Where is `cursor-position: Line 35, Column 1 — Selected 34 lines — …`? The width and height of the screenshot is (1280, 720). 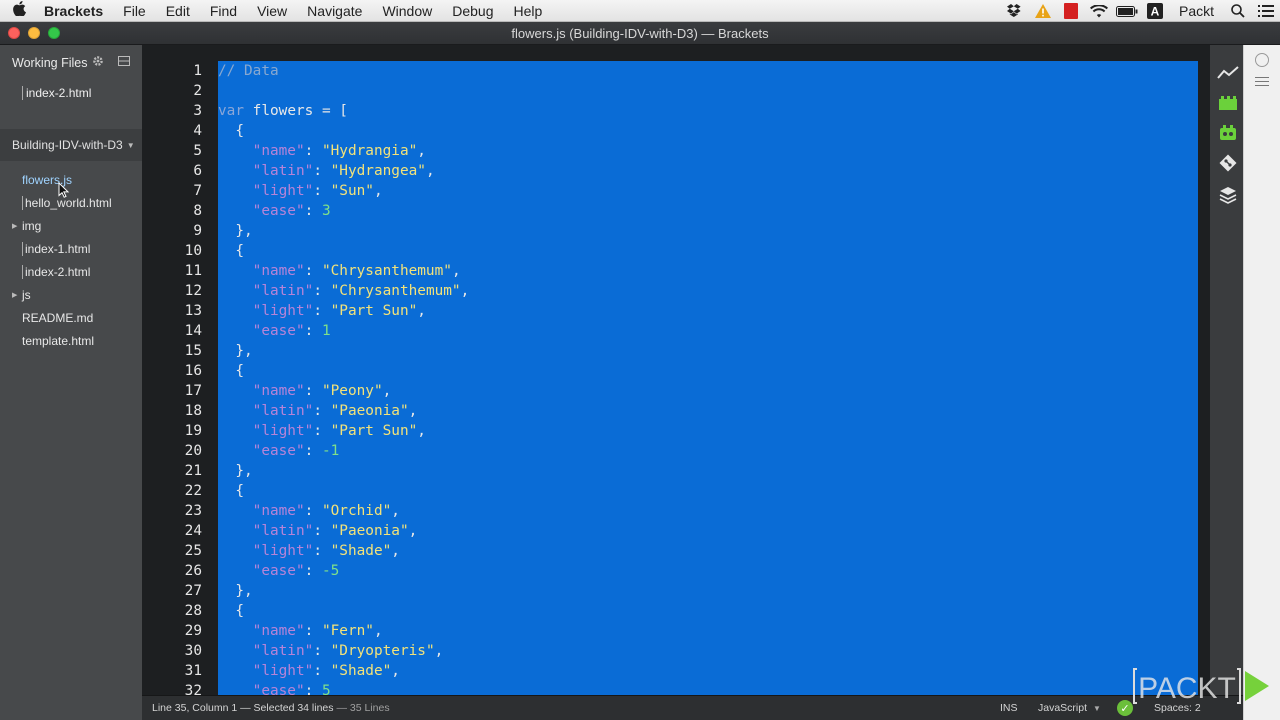 cursor-position: Line 35, Column 1 — Selected 34 lines — … is located at coordinates (271, 708).